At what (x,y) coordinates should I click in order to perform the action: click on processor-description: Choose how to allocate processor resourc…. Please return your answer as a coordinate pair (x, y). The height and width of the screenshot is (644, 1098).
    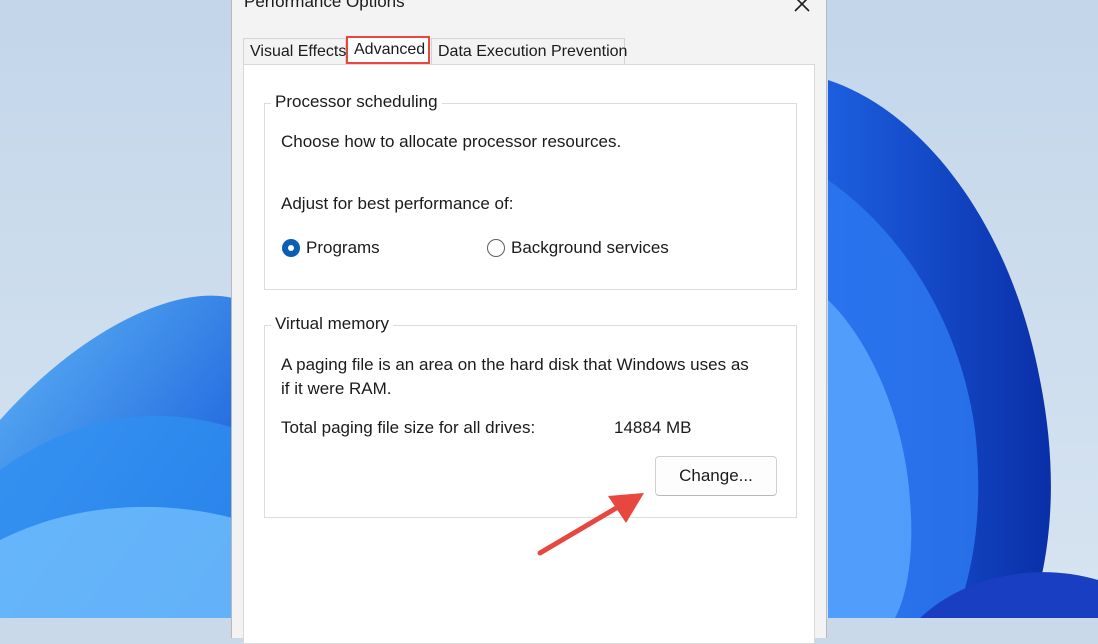
    Looking at the image, I should click on (451, 141).